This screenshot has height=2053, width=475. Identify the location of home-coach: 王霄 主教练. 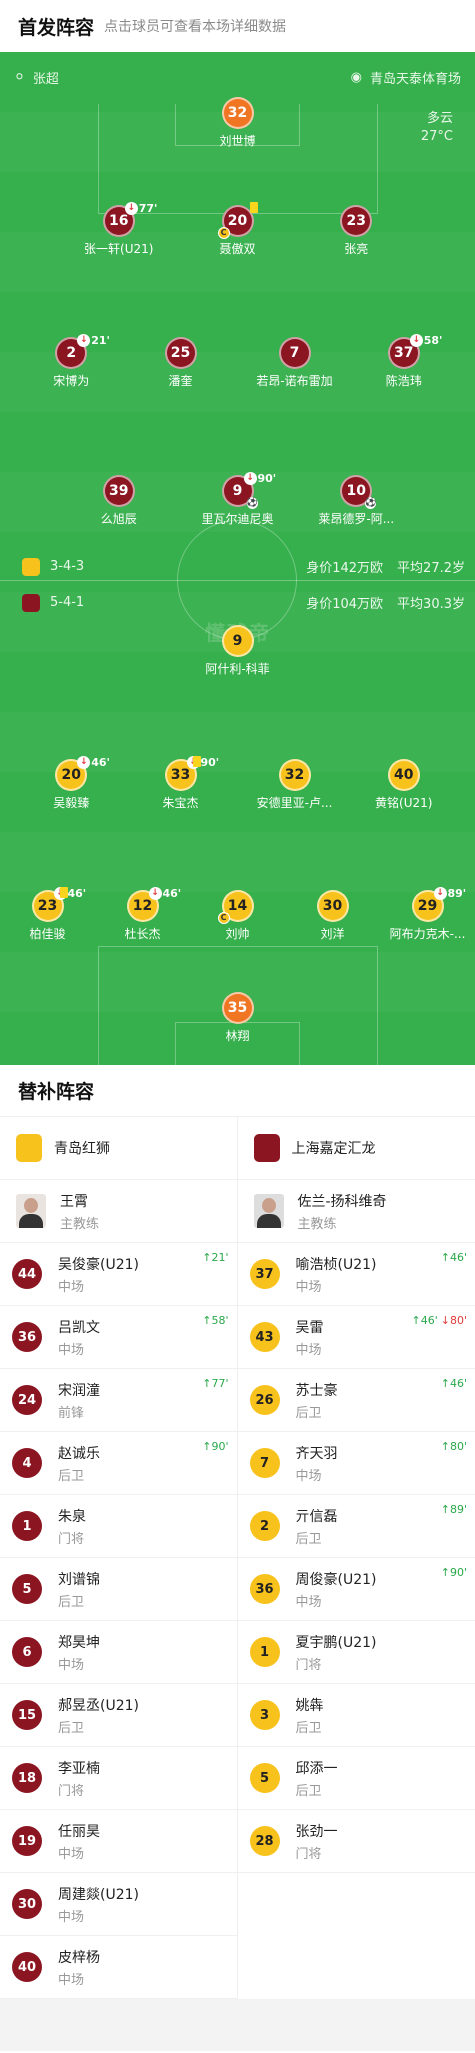
(118, 1211).